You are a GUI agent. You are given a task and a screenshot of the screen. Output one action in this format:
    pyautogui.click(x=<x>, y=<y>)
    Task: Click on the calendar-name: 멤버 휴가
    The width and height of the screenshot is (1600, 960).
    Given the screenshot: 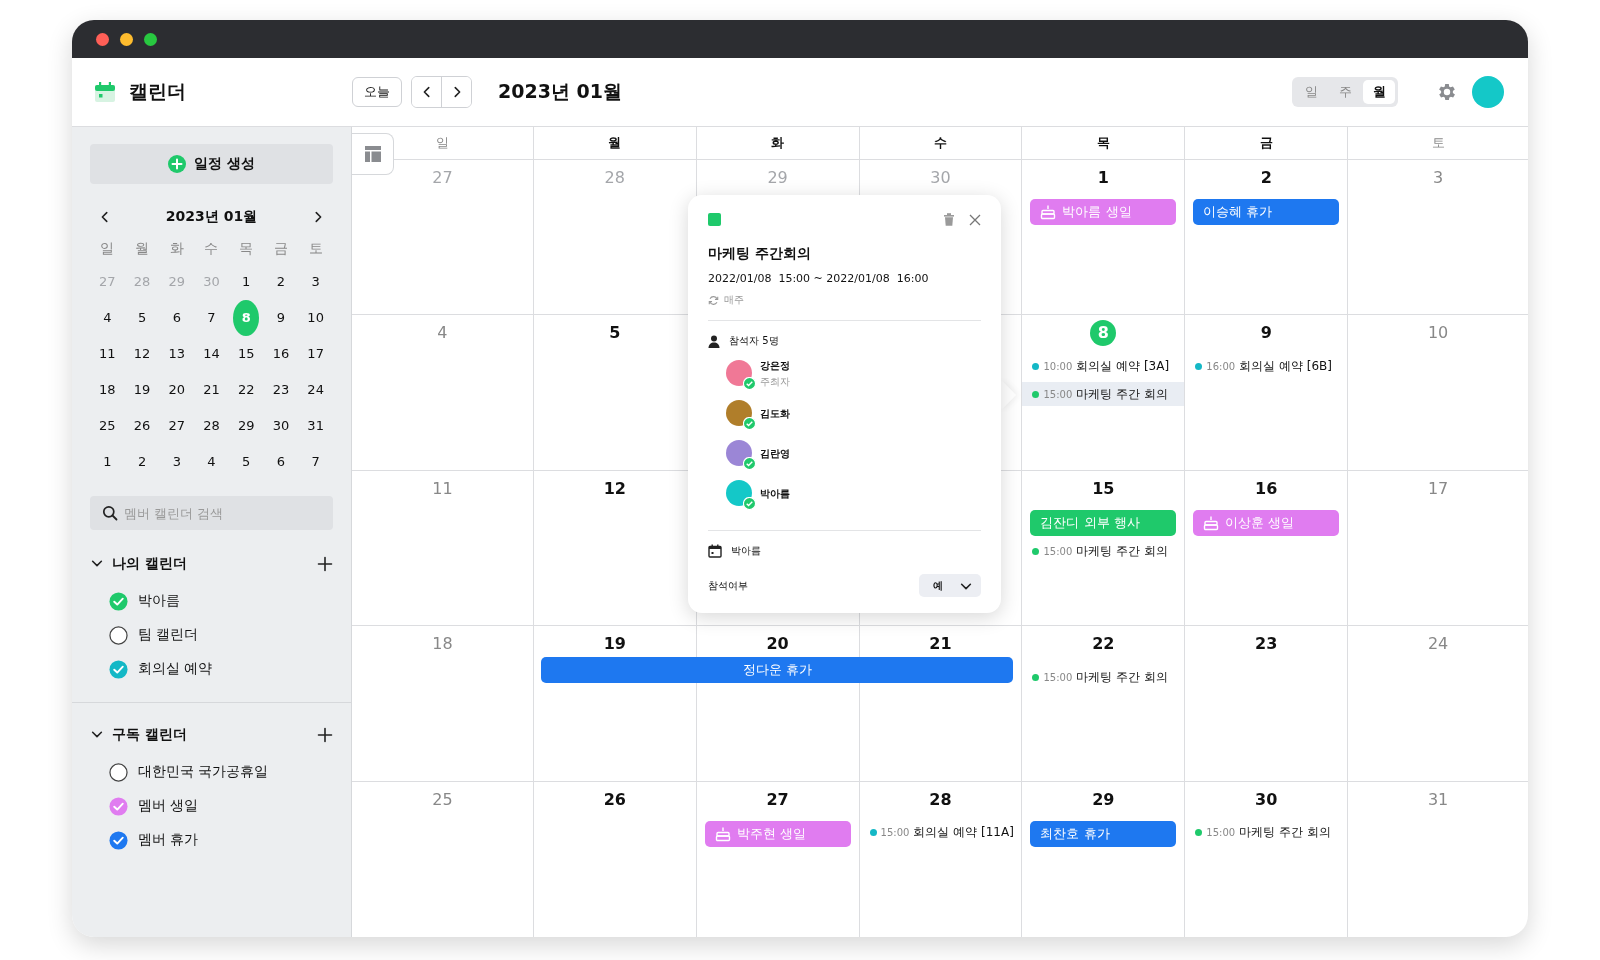 What is the action you would take?
    pyautogui.click(x=168, y=840)
    